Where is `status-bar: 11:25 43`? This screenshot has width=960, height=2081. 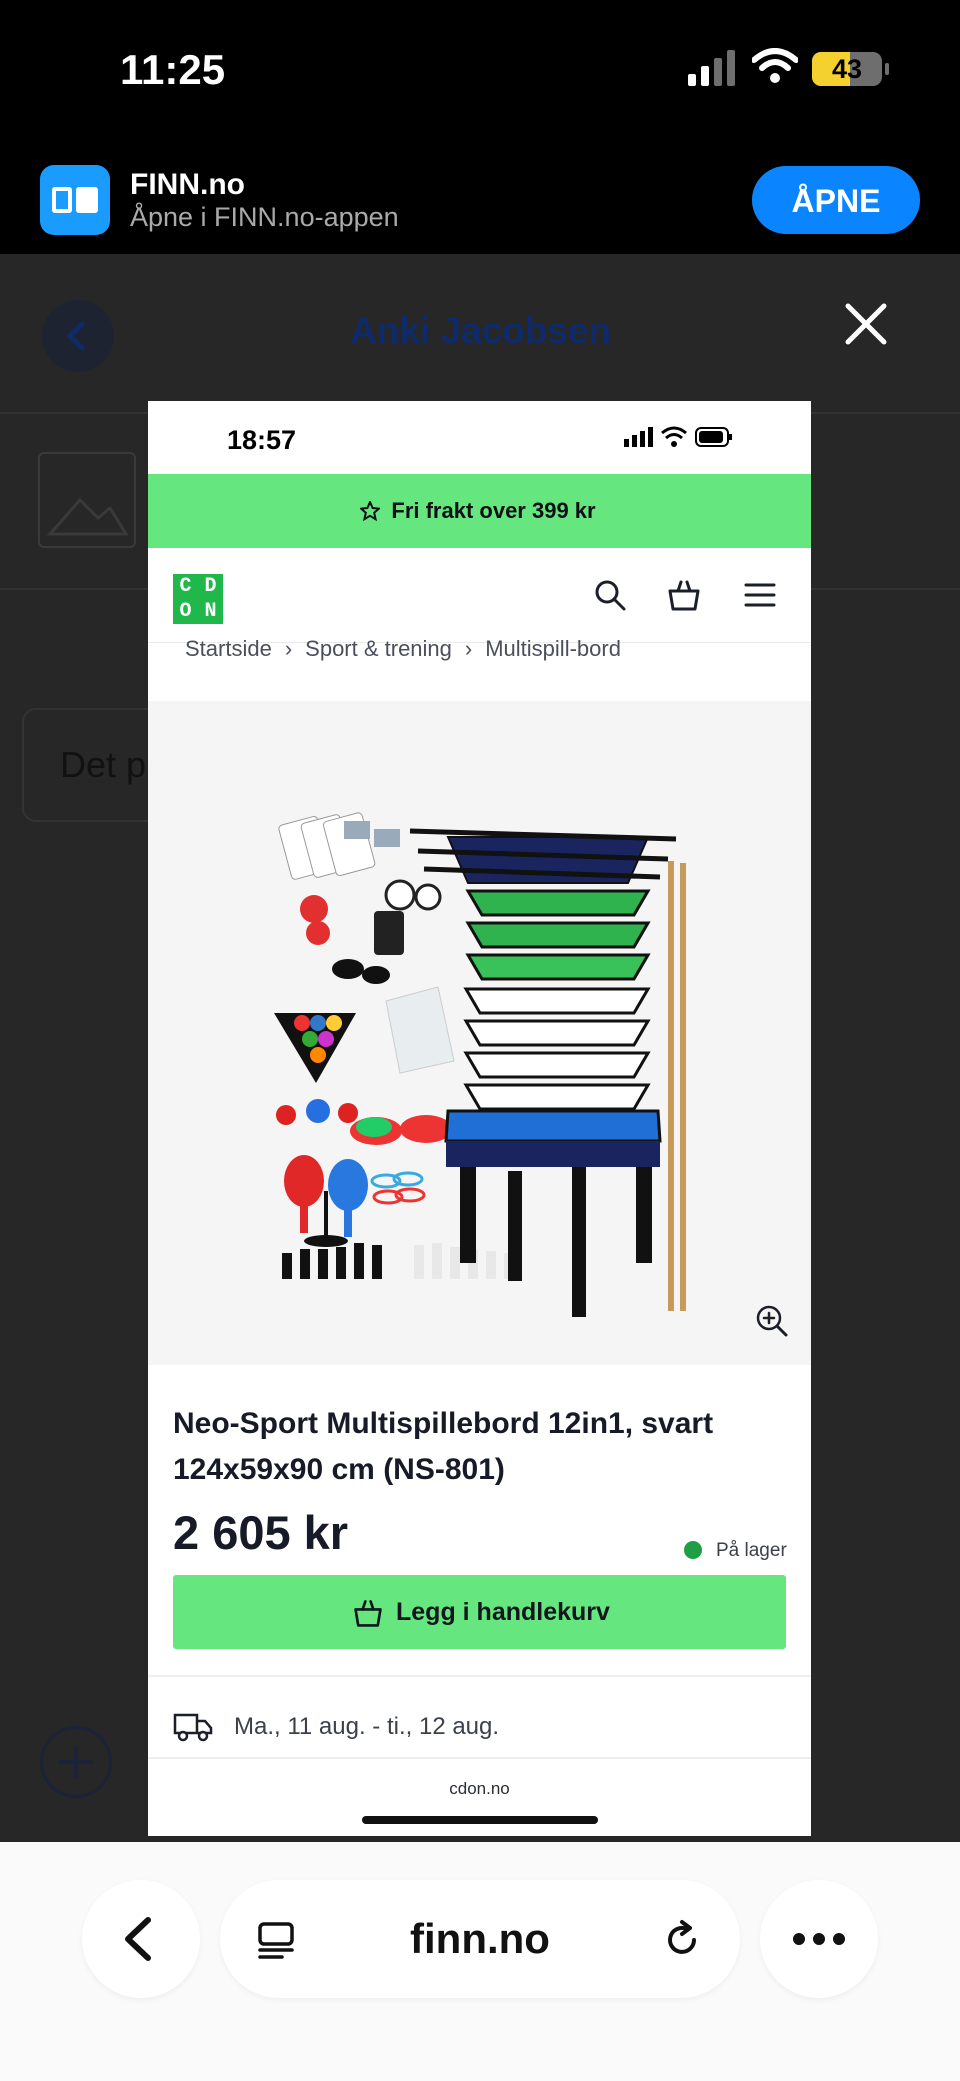
status-bar: 11:25 43 is located at coordinates (480, 75).